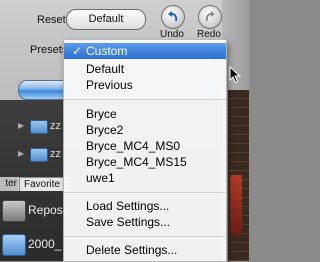  I want to click on redo-arrow-icon, so click(210, 16).